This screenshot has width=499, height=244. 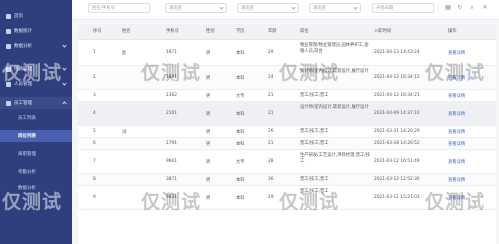 What do you see at coordinates (8, 31) in the screenshot?
I see `chart-icon` at bounding box center [8, 31].